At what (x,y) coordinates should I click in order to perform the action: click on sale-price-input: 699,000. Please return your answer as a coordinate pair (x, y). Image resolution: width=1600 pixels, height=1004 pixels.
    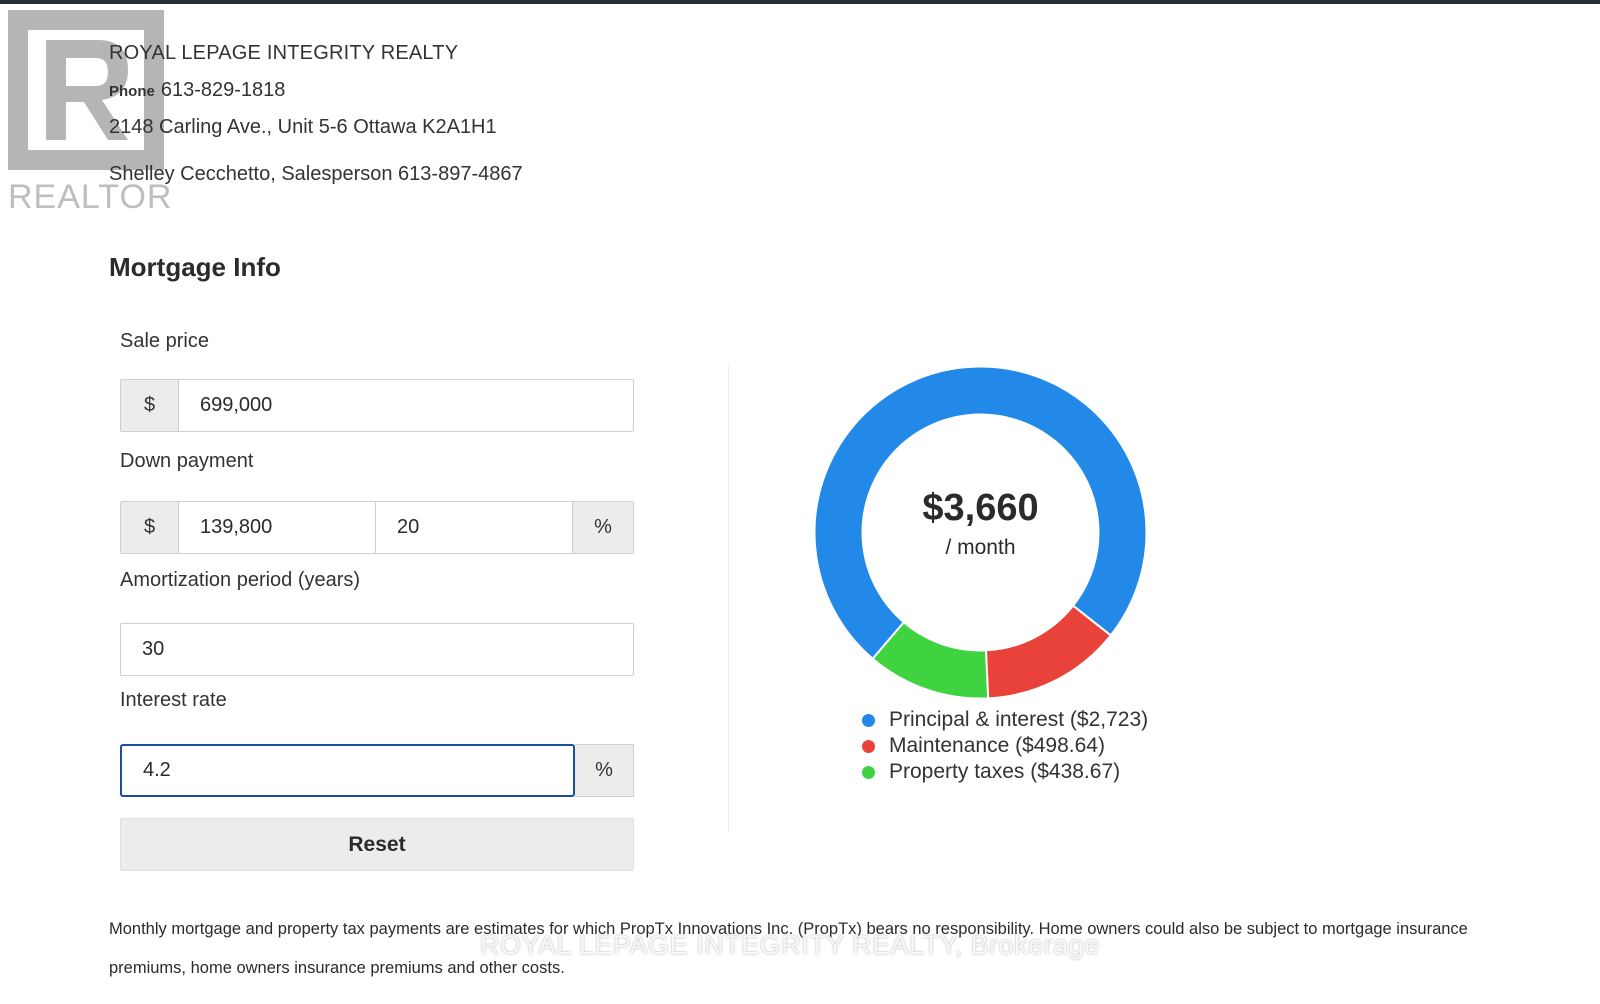
    Looking at the image, I should click on (406, 405).